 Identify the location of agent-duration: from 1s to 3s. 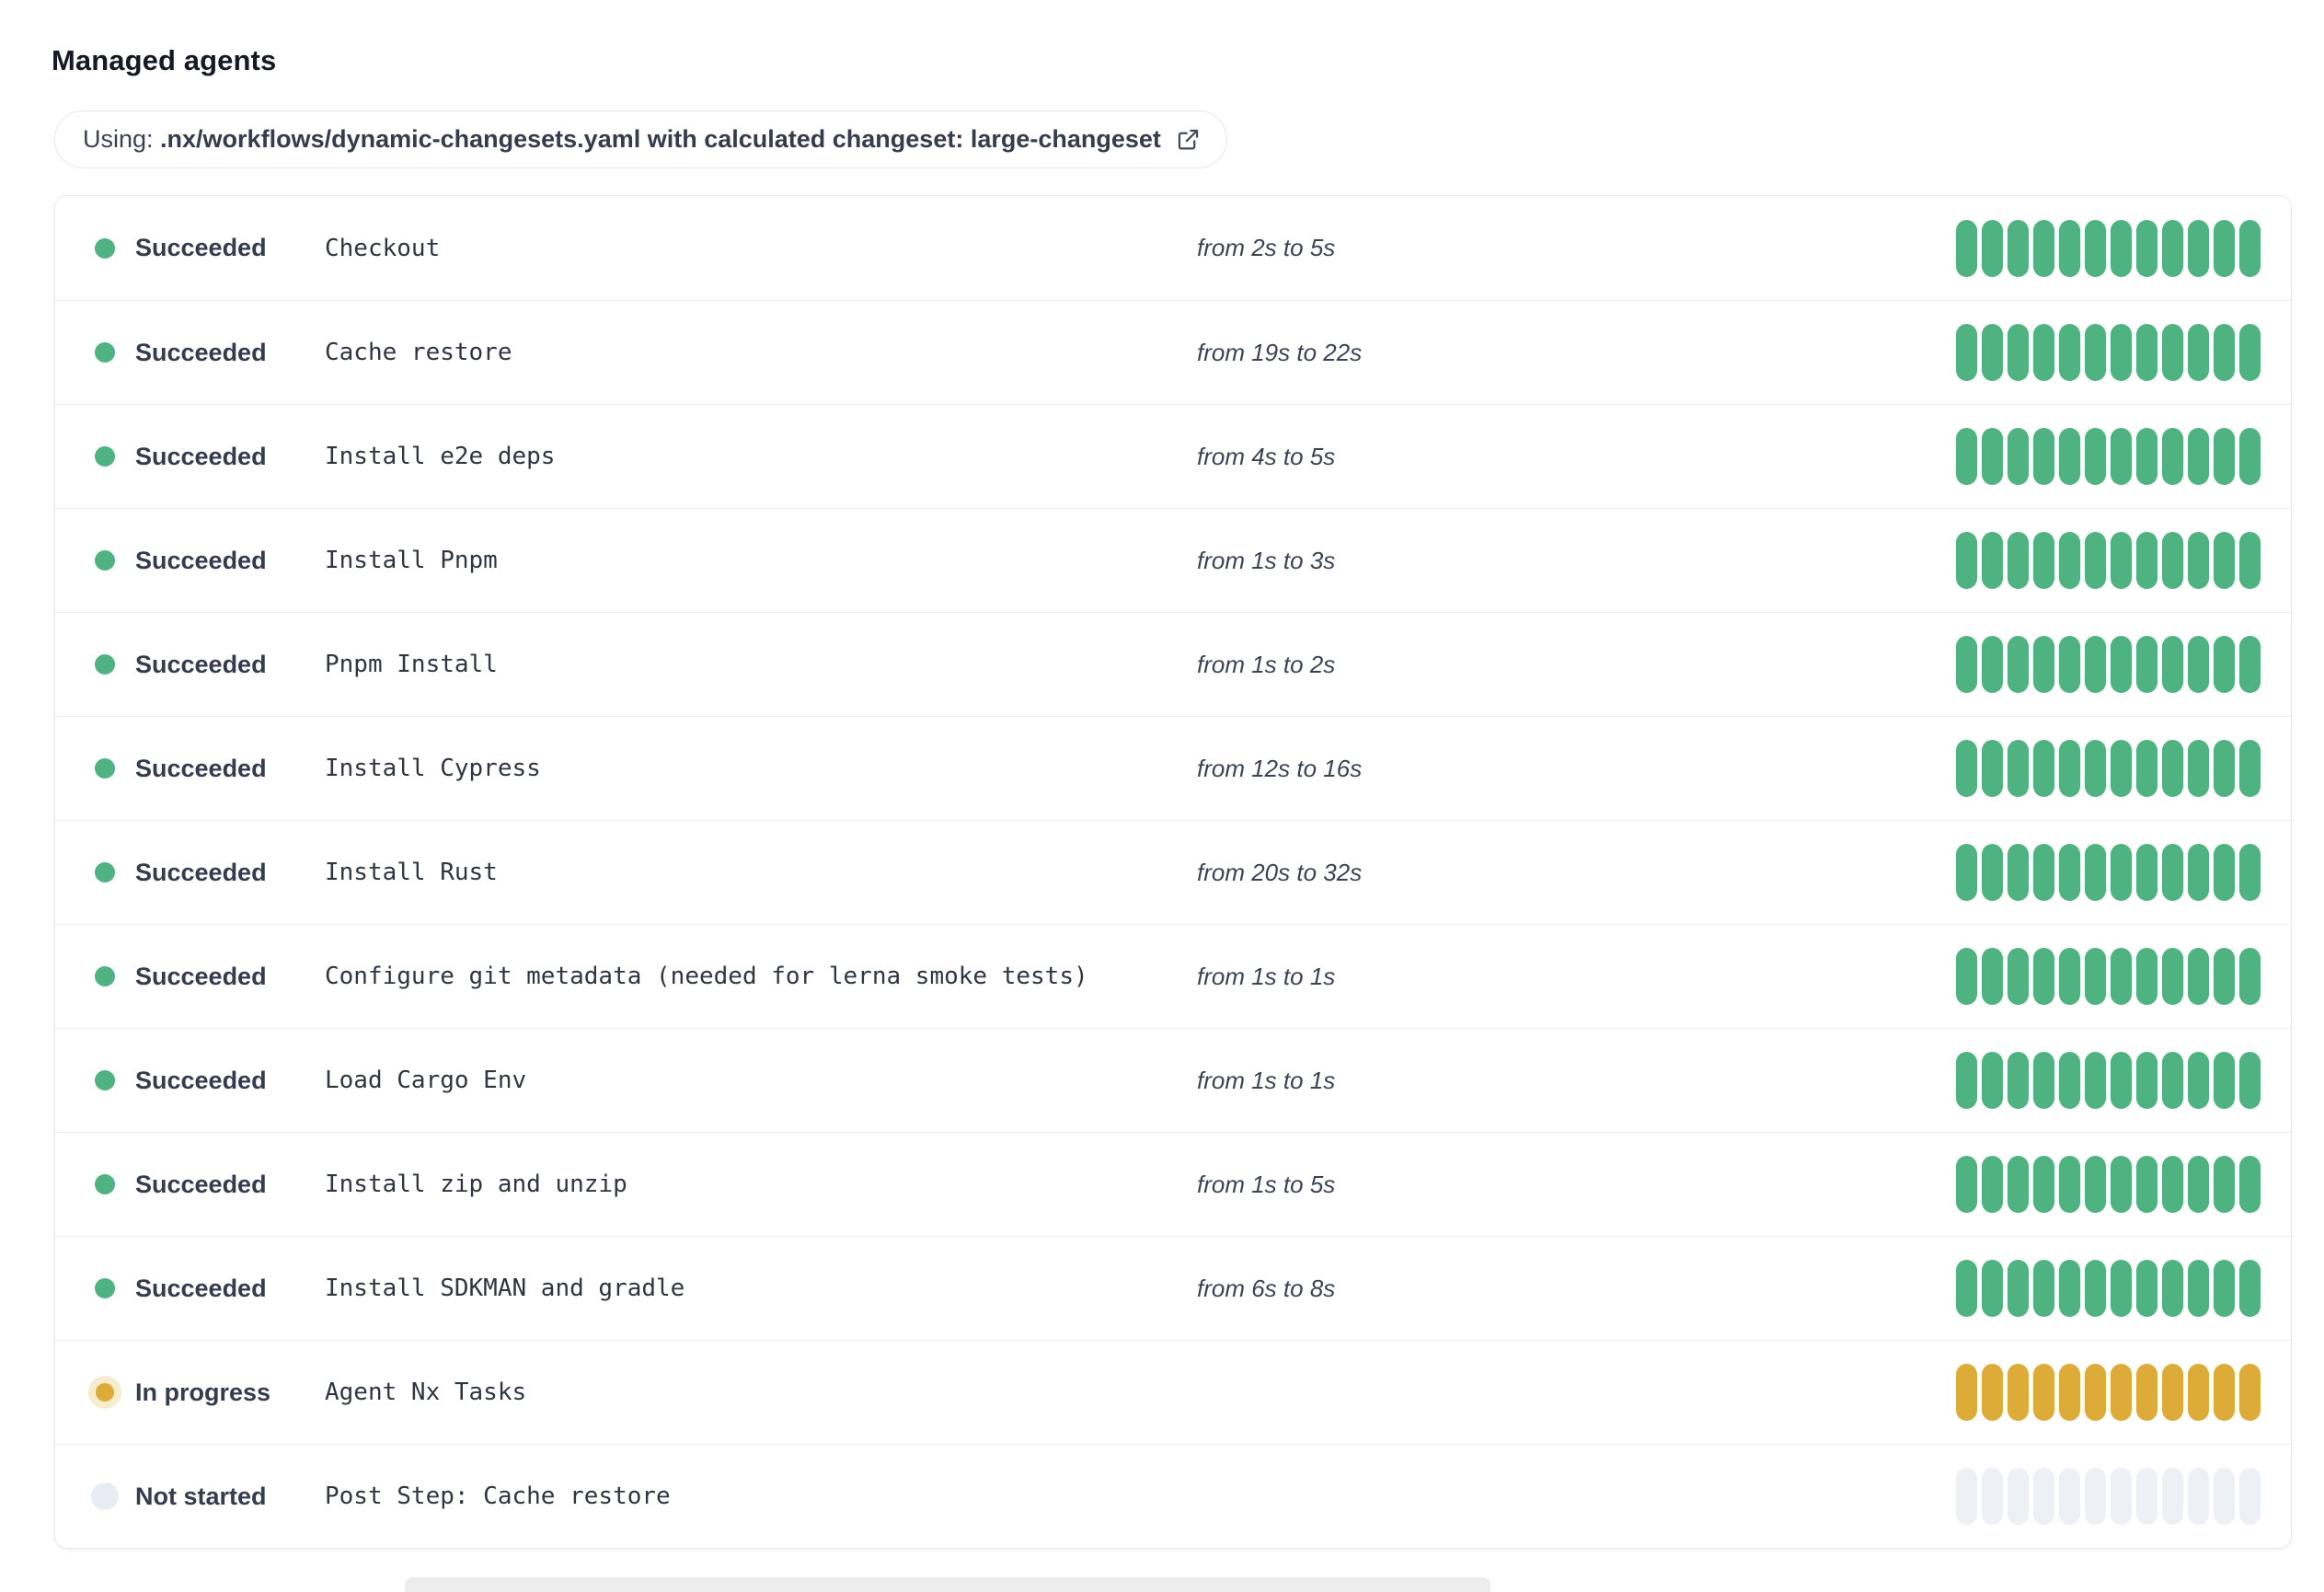
(1266, 560).